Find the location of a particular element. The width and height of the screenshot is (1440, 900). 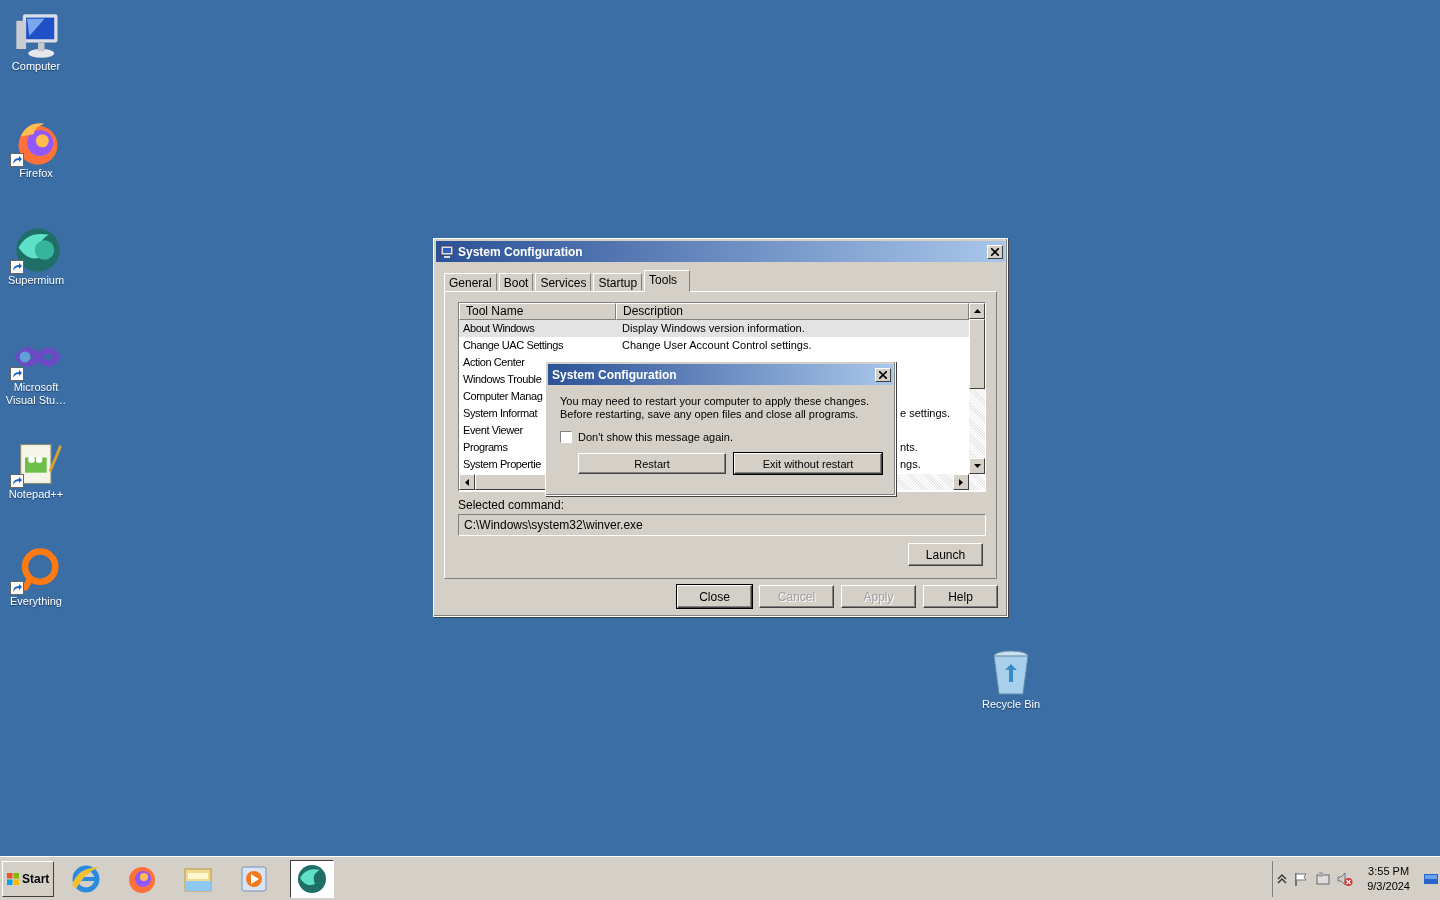

tab: Startup is located at coordinates (618, 282).